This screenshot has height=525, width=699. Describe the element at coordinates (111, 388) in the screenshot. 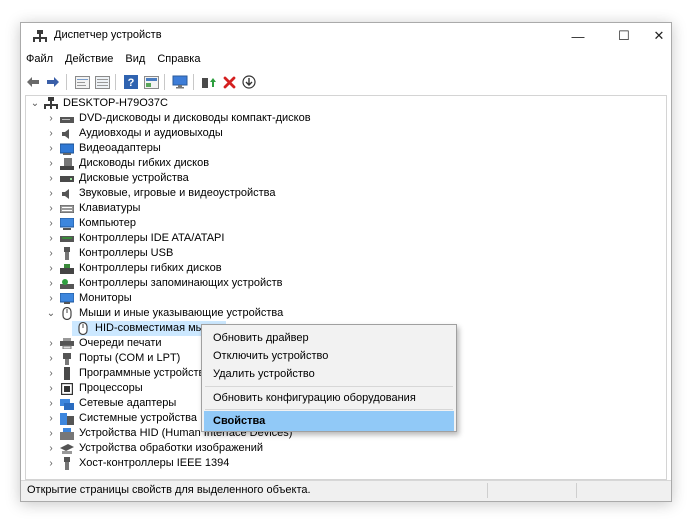

I see `tree-item-label: Процессоры` at that location.